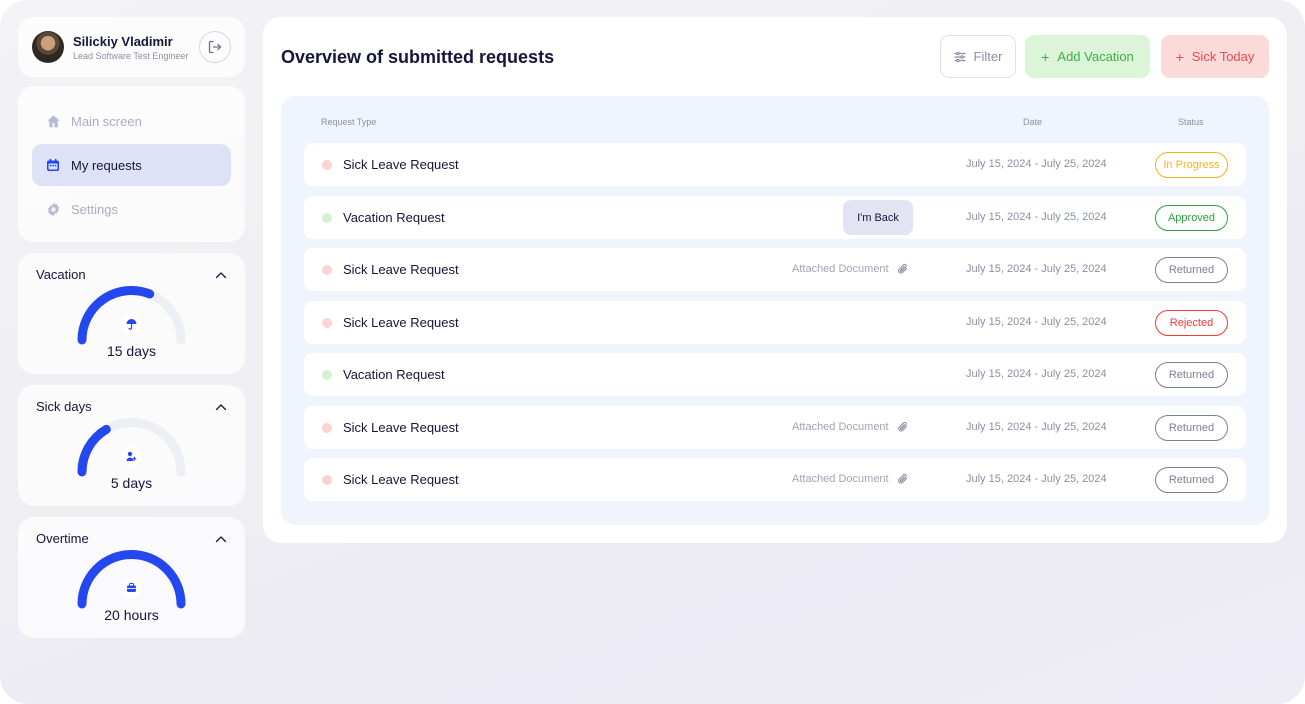  Describe the element at coordinates (1223, 56) in the screenshot. I see `sick-today-label: Sick Today` at that location.